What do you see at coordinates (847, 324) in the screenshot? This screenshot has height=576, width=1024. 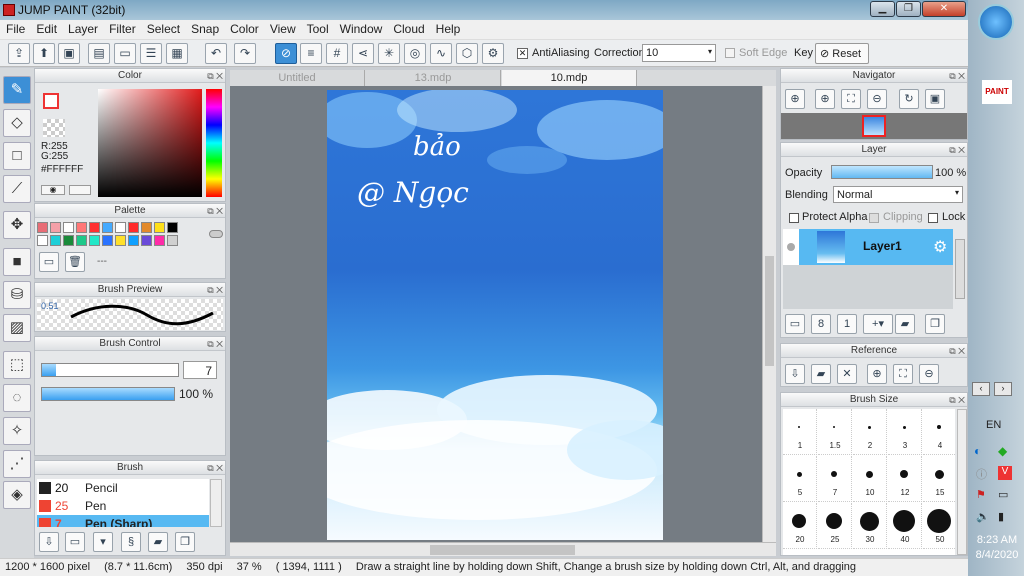 I see `new-1bit-layer-icon: 1` at bounding box center [847, 324].